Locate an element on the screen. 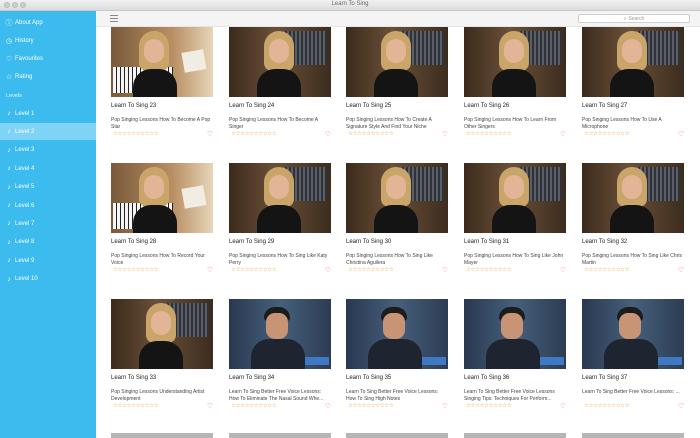 This screenshot has width=700, height=438. sidebar-item-level-10: ♪ Level 10 is located at coordinates (48, 279).